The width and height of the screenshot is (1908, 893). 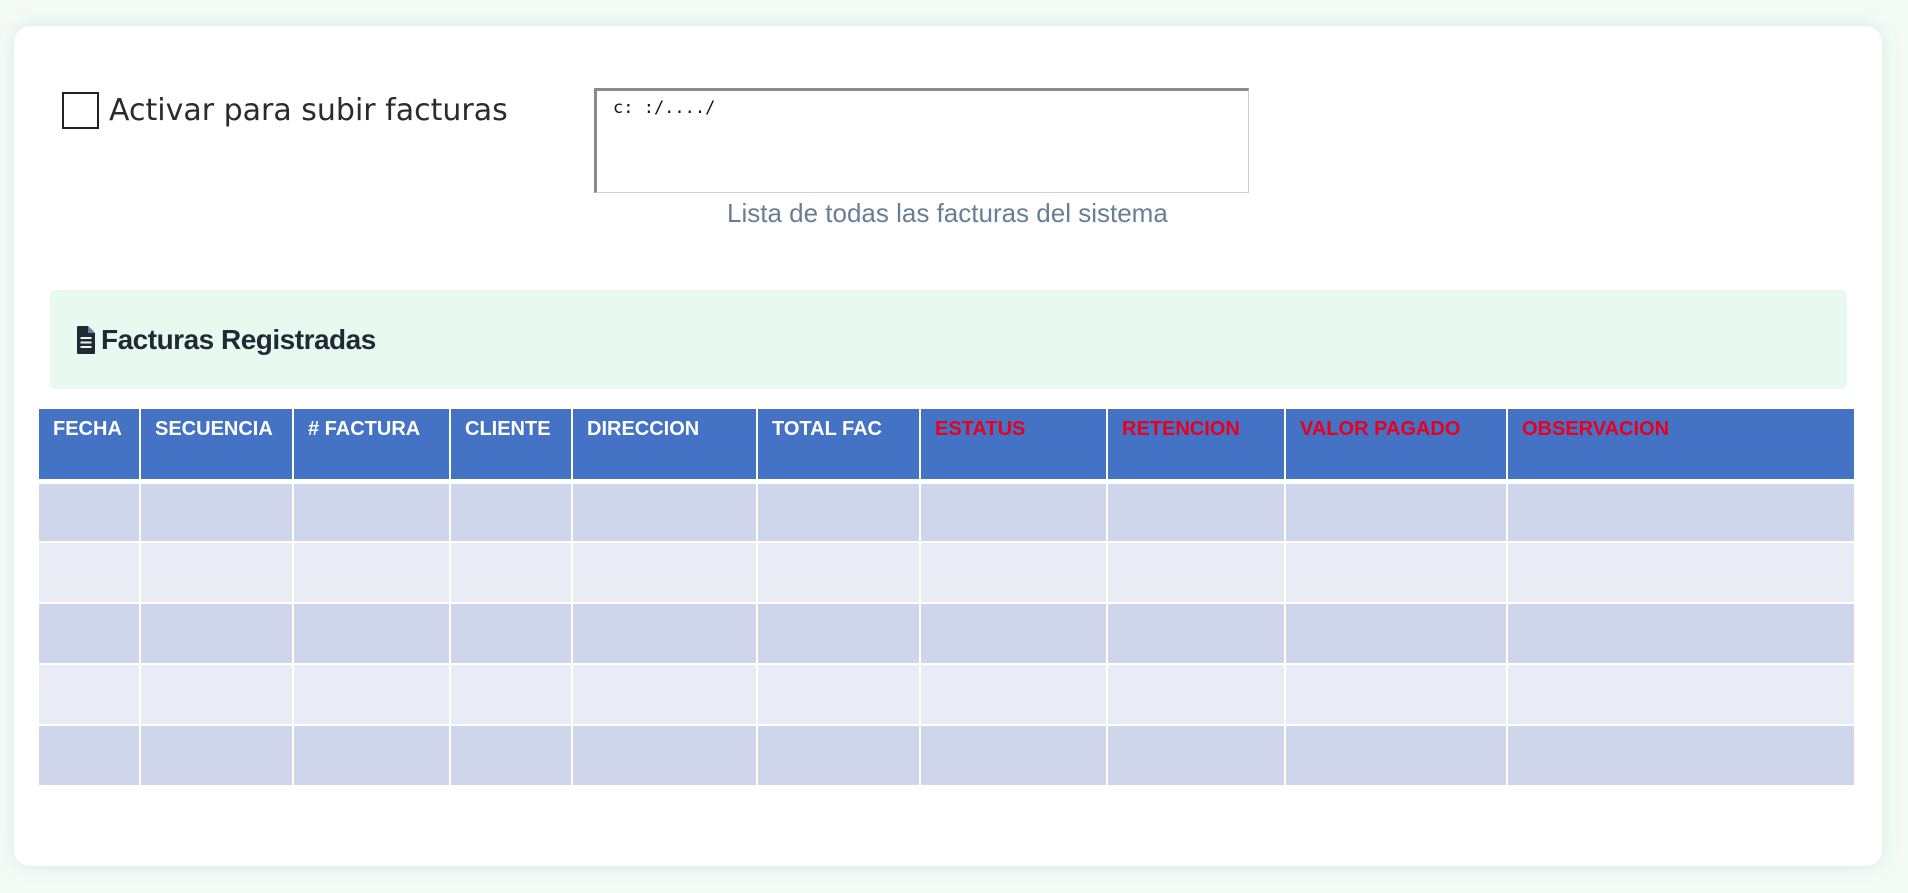 What do you see at coordinates (948, 339) in the screenshot?
I see `section-header: Facturas Registradas` at bounding box center [948, 339].